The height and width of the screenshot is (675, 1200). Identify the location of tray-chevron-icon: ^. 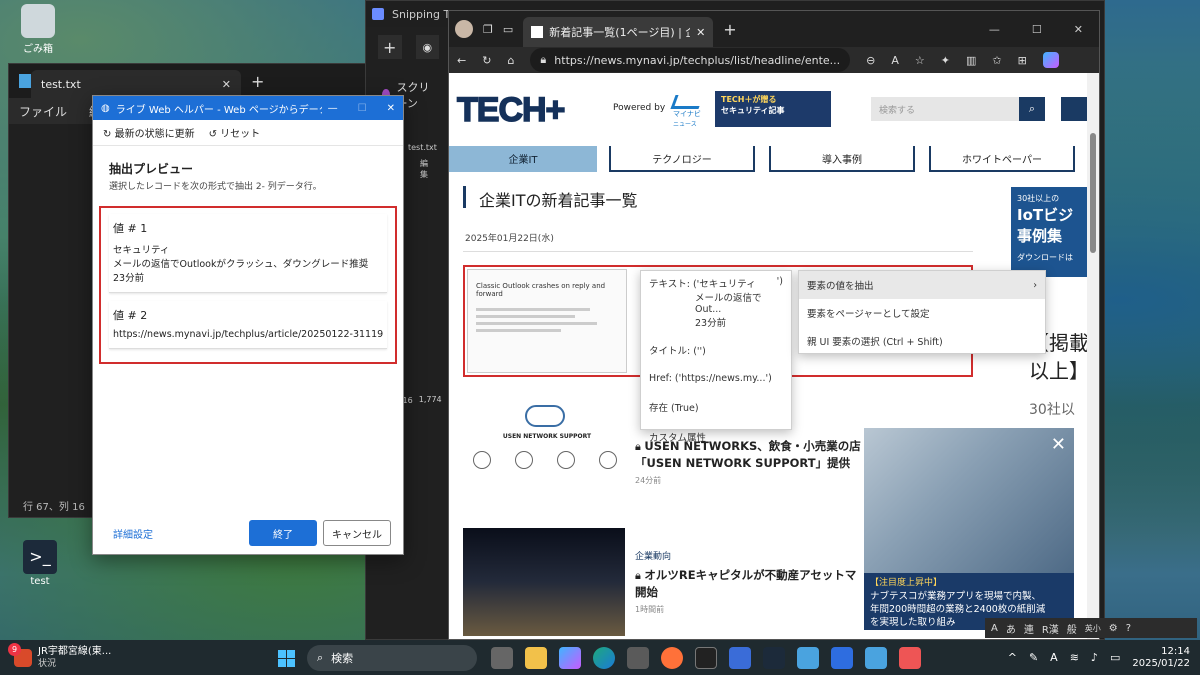
(1012, 657).